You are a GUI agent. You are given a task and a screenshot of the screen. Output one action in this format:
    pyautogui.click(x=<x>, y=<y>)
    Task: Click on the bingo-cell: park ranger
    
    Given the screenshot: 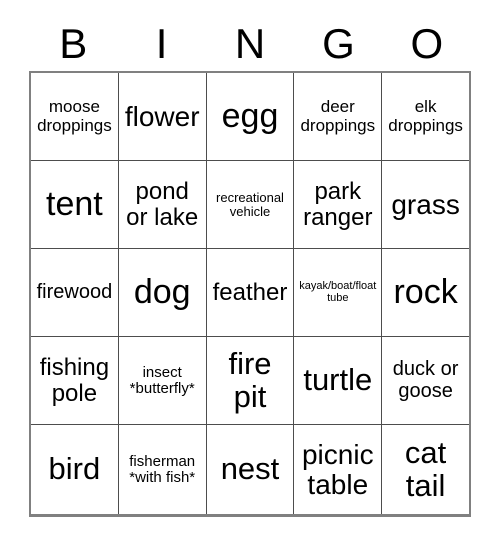 What is the action you would take?
    pyautogui.click(x=338, y=205)
    